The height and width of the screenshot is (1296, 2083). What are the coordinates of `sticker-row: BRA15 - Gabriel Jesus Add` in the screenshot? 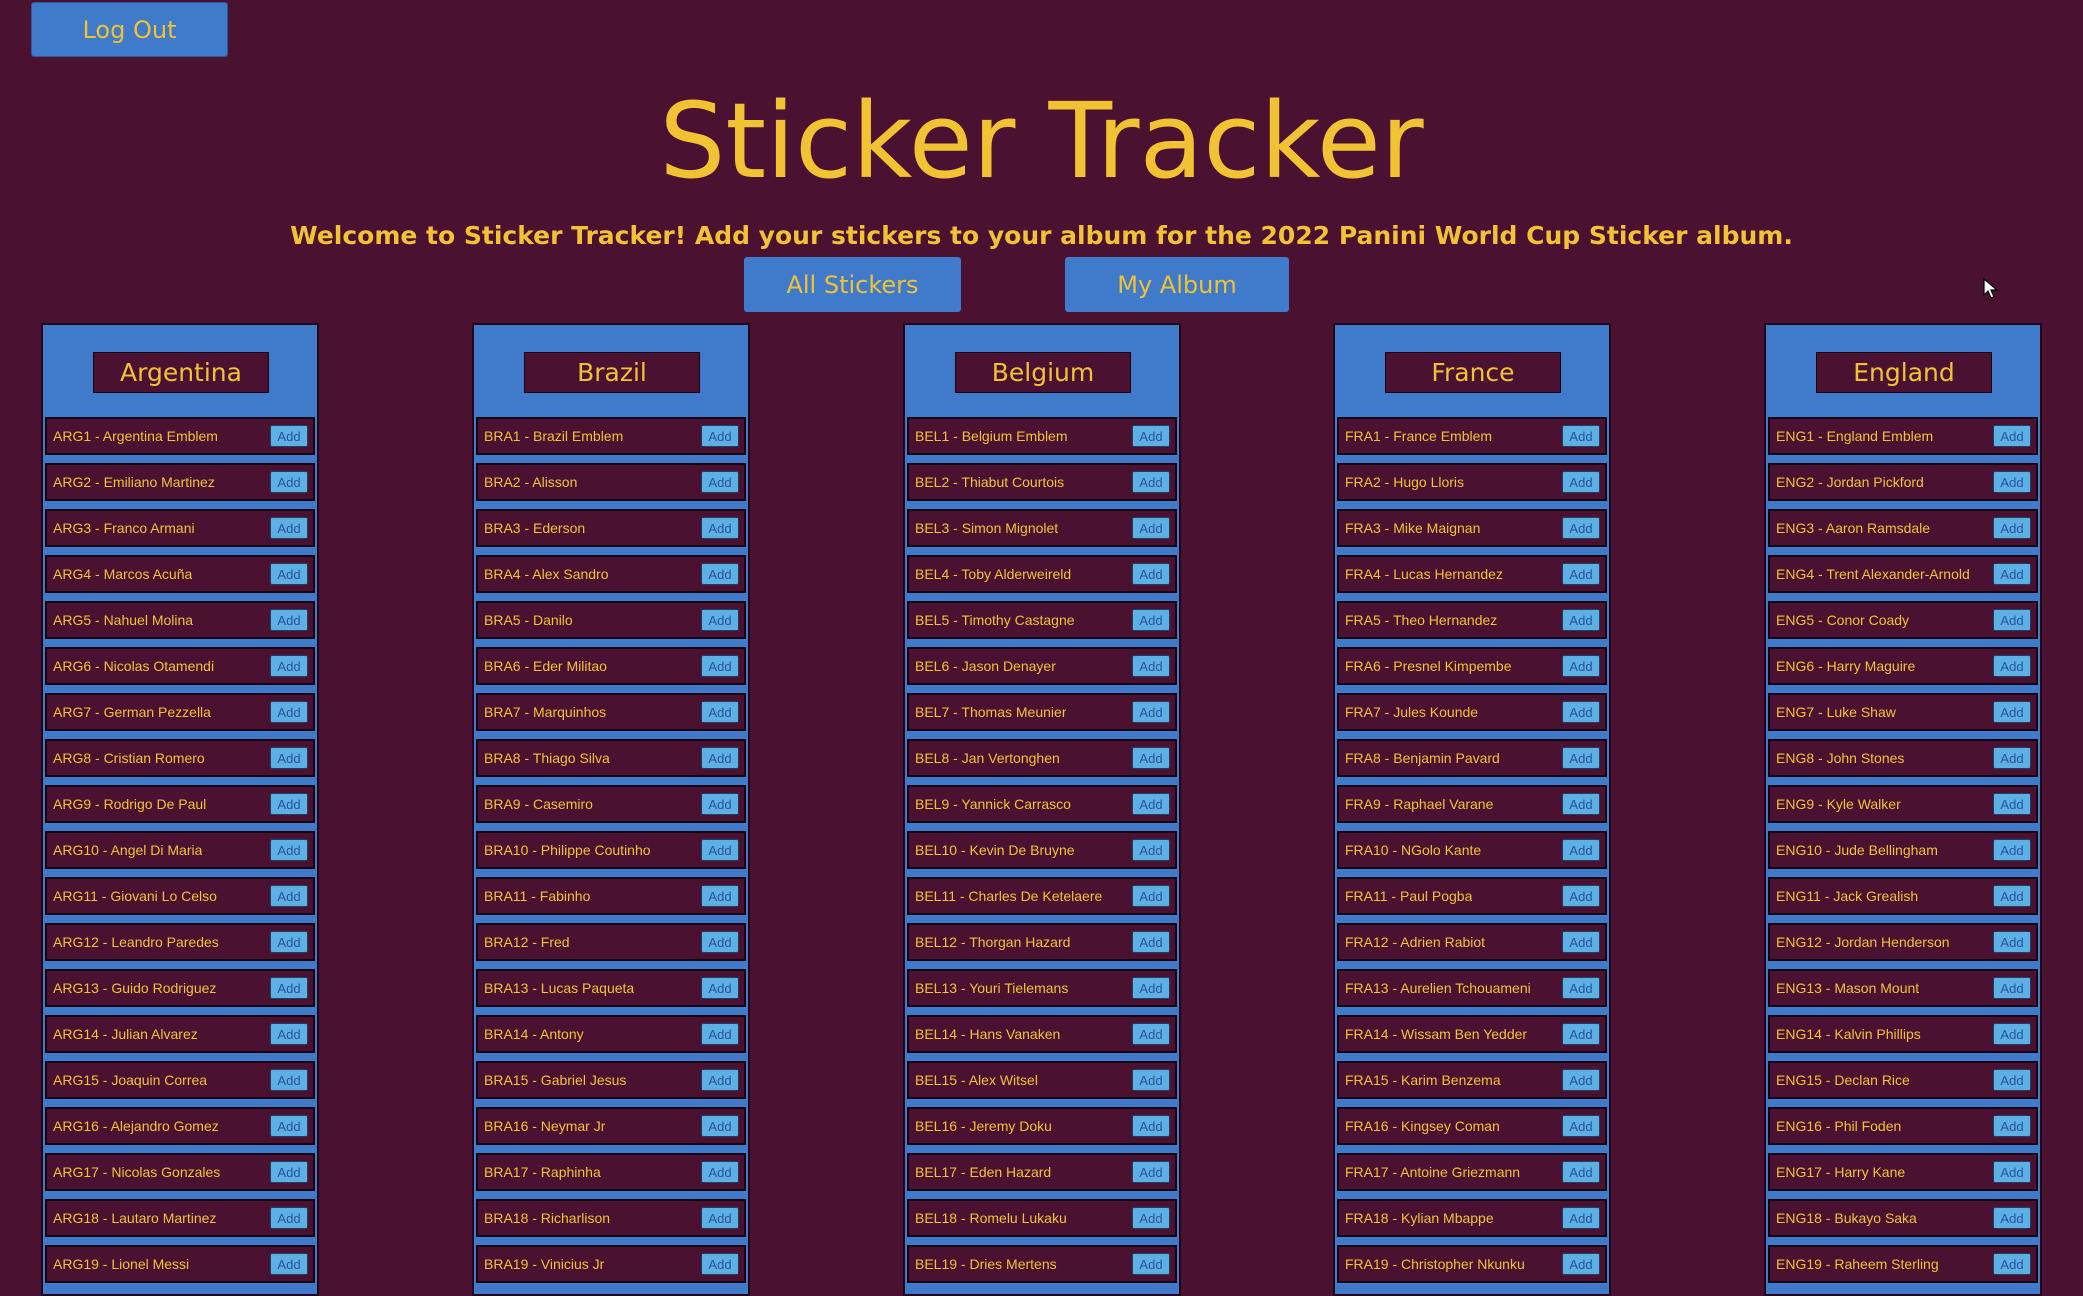 It's located at (611, 1080).